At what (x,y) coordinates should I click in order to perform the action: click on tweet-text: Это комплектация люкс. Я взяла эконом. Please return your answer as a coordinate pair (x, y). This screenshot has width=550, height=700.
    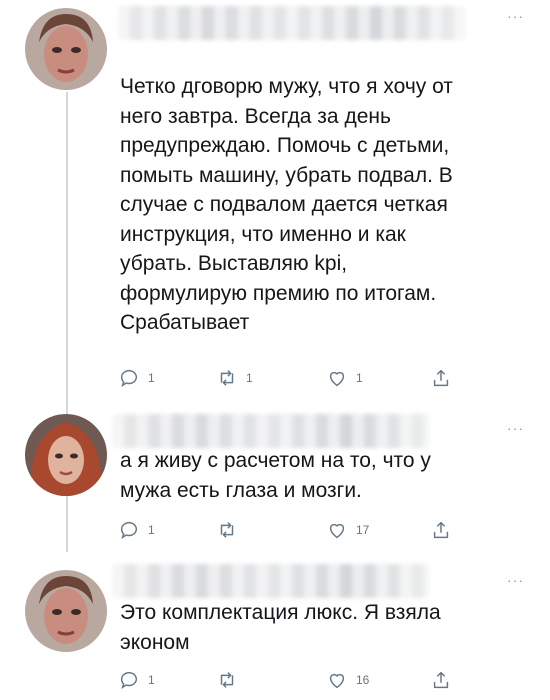
    Looking at the image, I should click on (280, 627).